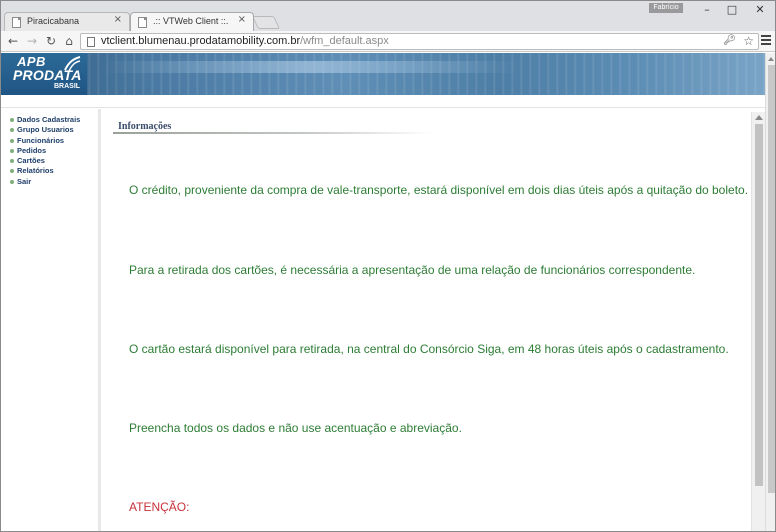  What do you see at coordinates (344, 41) in the screenshot?
I see `url-path: /wfm_default.aspx` at bounding box center [344, 41].